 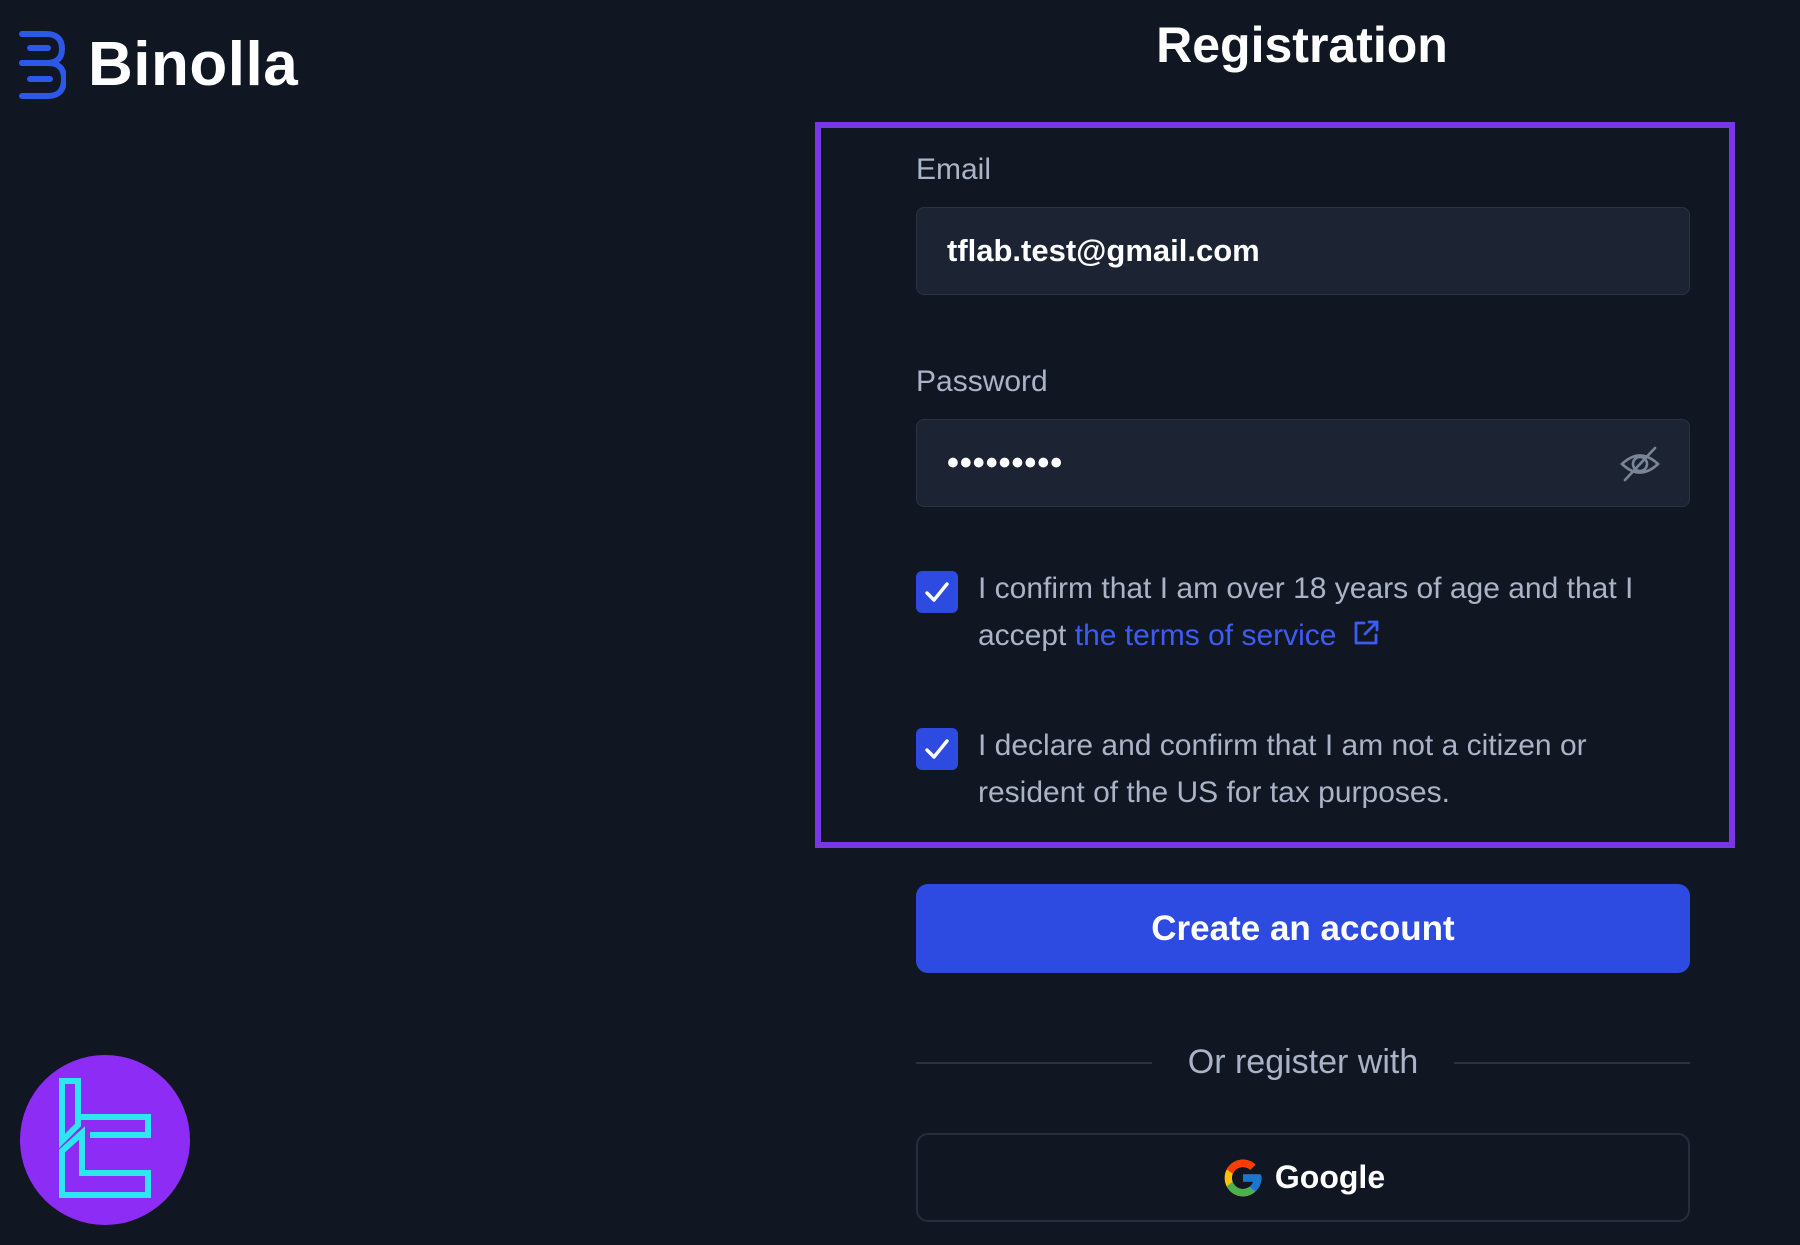 I want to click on password-label: Password, so click(x=982, y=381).